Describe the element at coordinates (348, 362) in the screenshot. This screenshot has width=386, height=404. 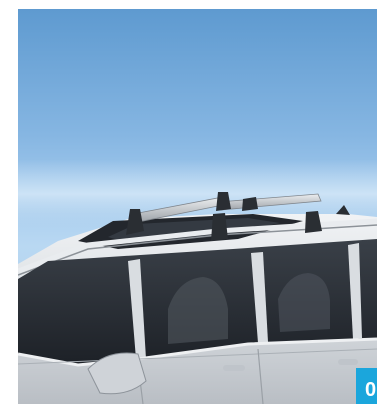
I see `rear-door-handle` at that location.